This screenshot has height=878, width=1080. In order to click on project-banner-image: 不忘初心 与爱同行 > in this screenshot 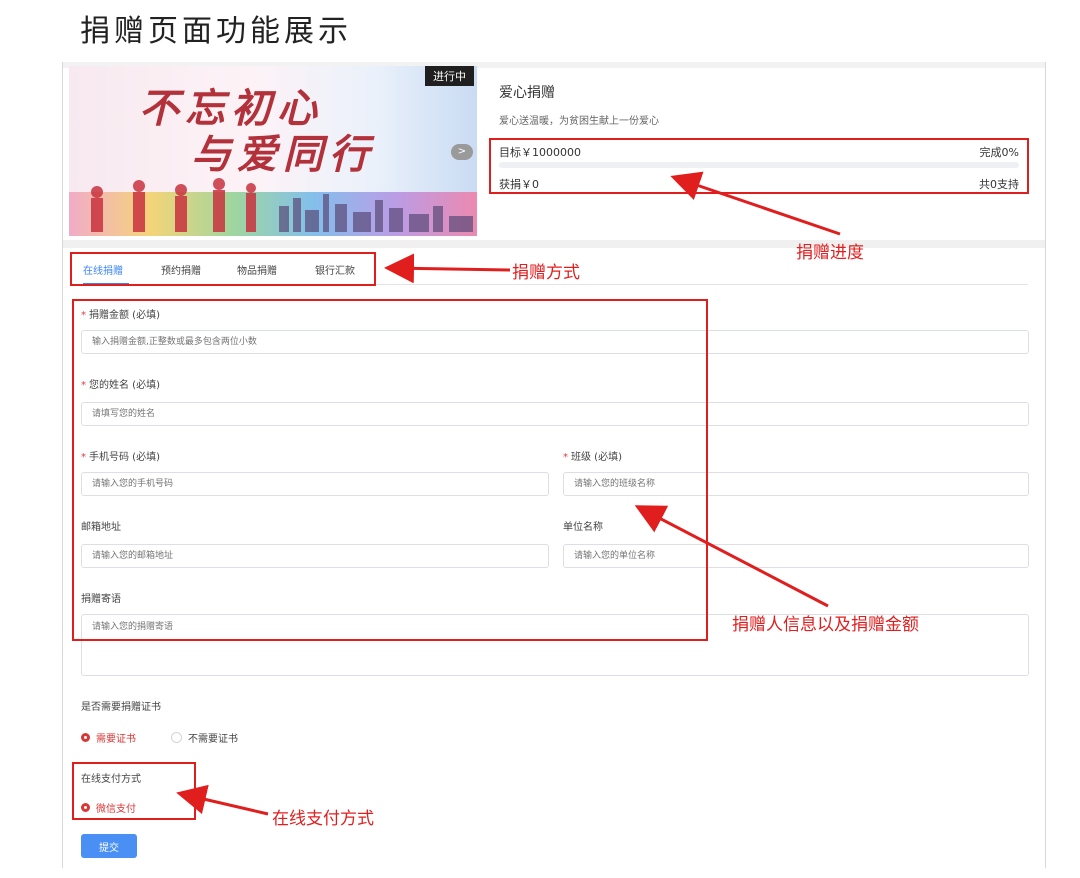, I will do `click(273, 151)`.